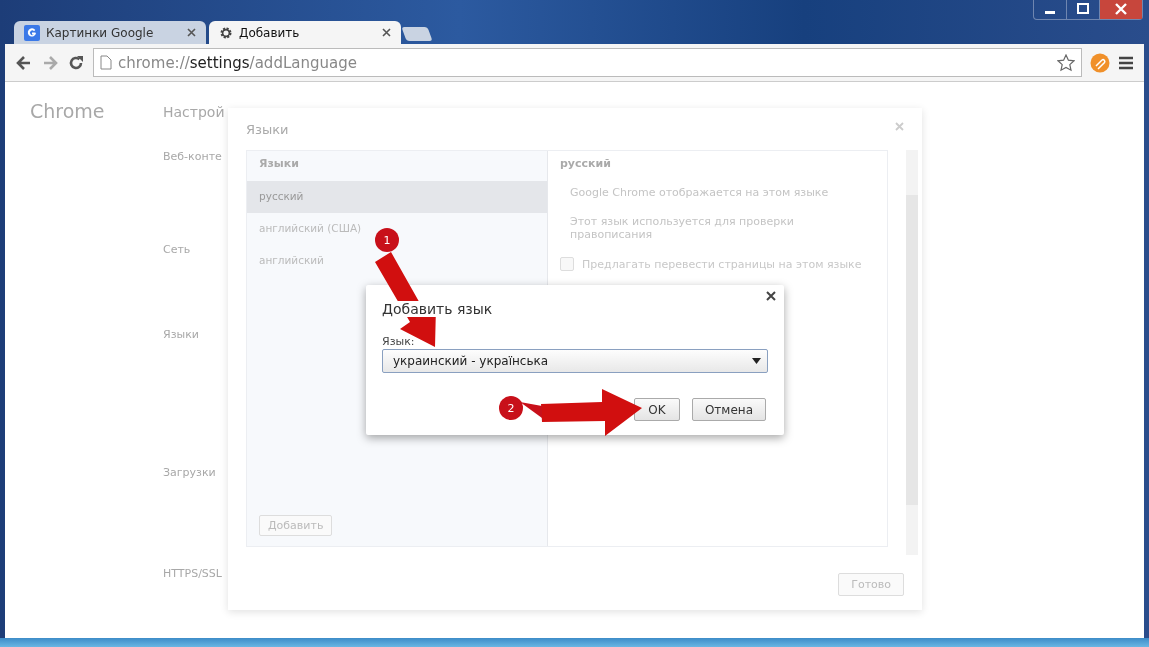  What do you see at coordinates (728, 409) in the screenshot?
I see `cancel-button: Отмена` at bounding box center [728, 409].